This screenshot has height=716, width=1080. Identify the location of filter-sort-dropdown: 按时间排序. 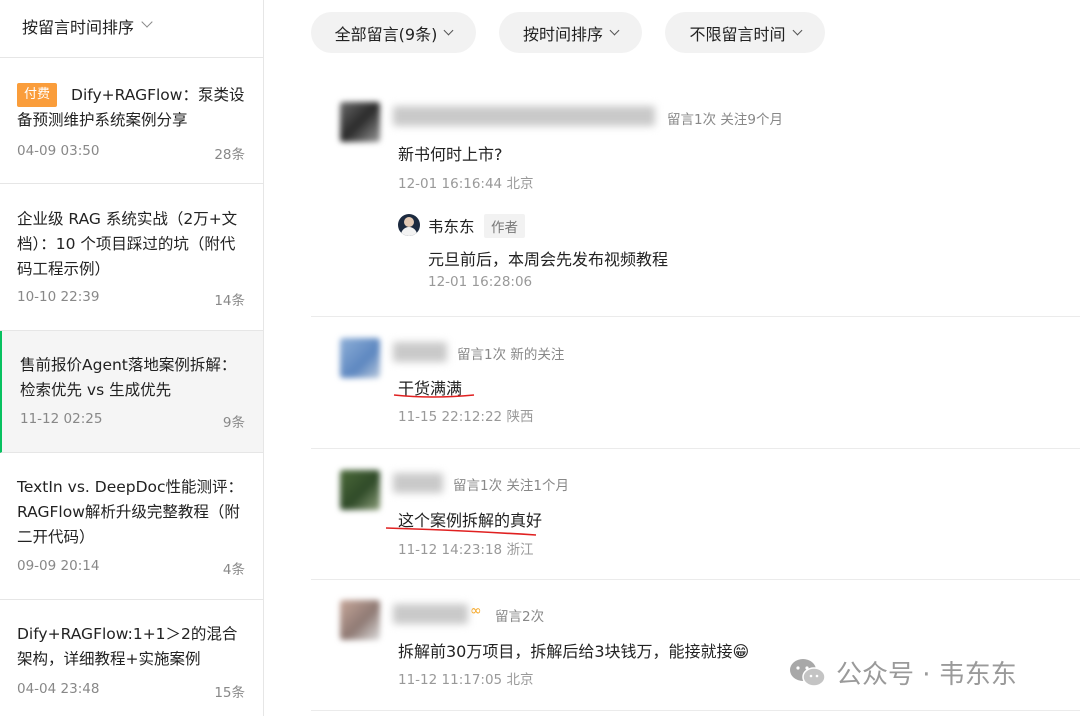
(570, 32).